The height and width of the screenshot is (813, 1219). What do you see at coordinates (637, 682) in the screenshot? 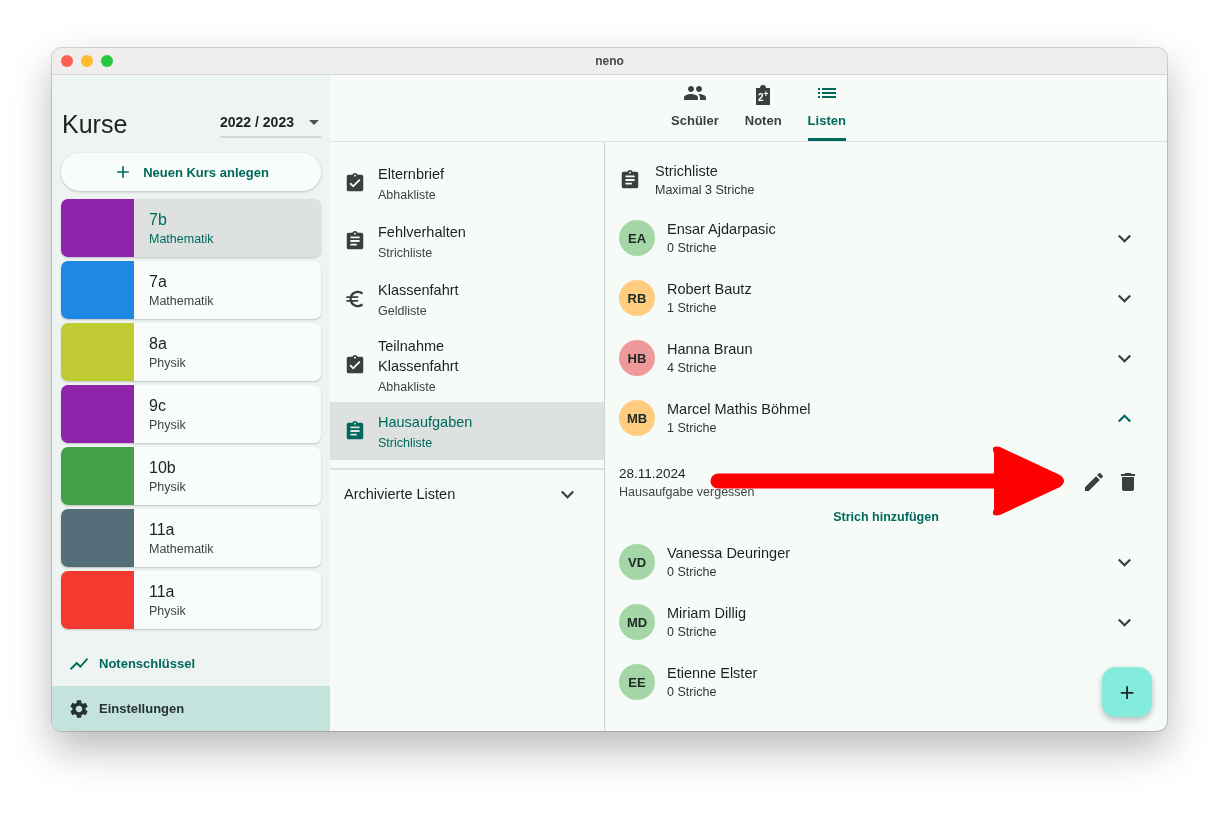
I see `initials-avatar: EE` at bounding box center [637, 682].